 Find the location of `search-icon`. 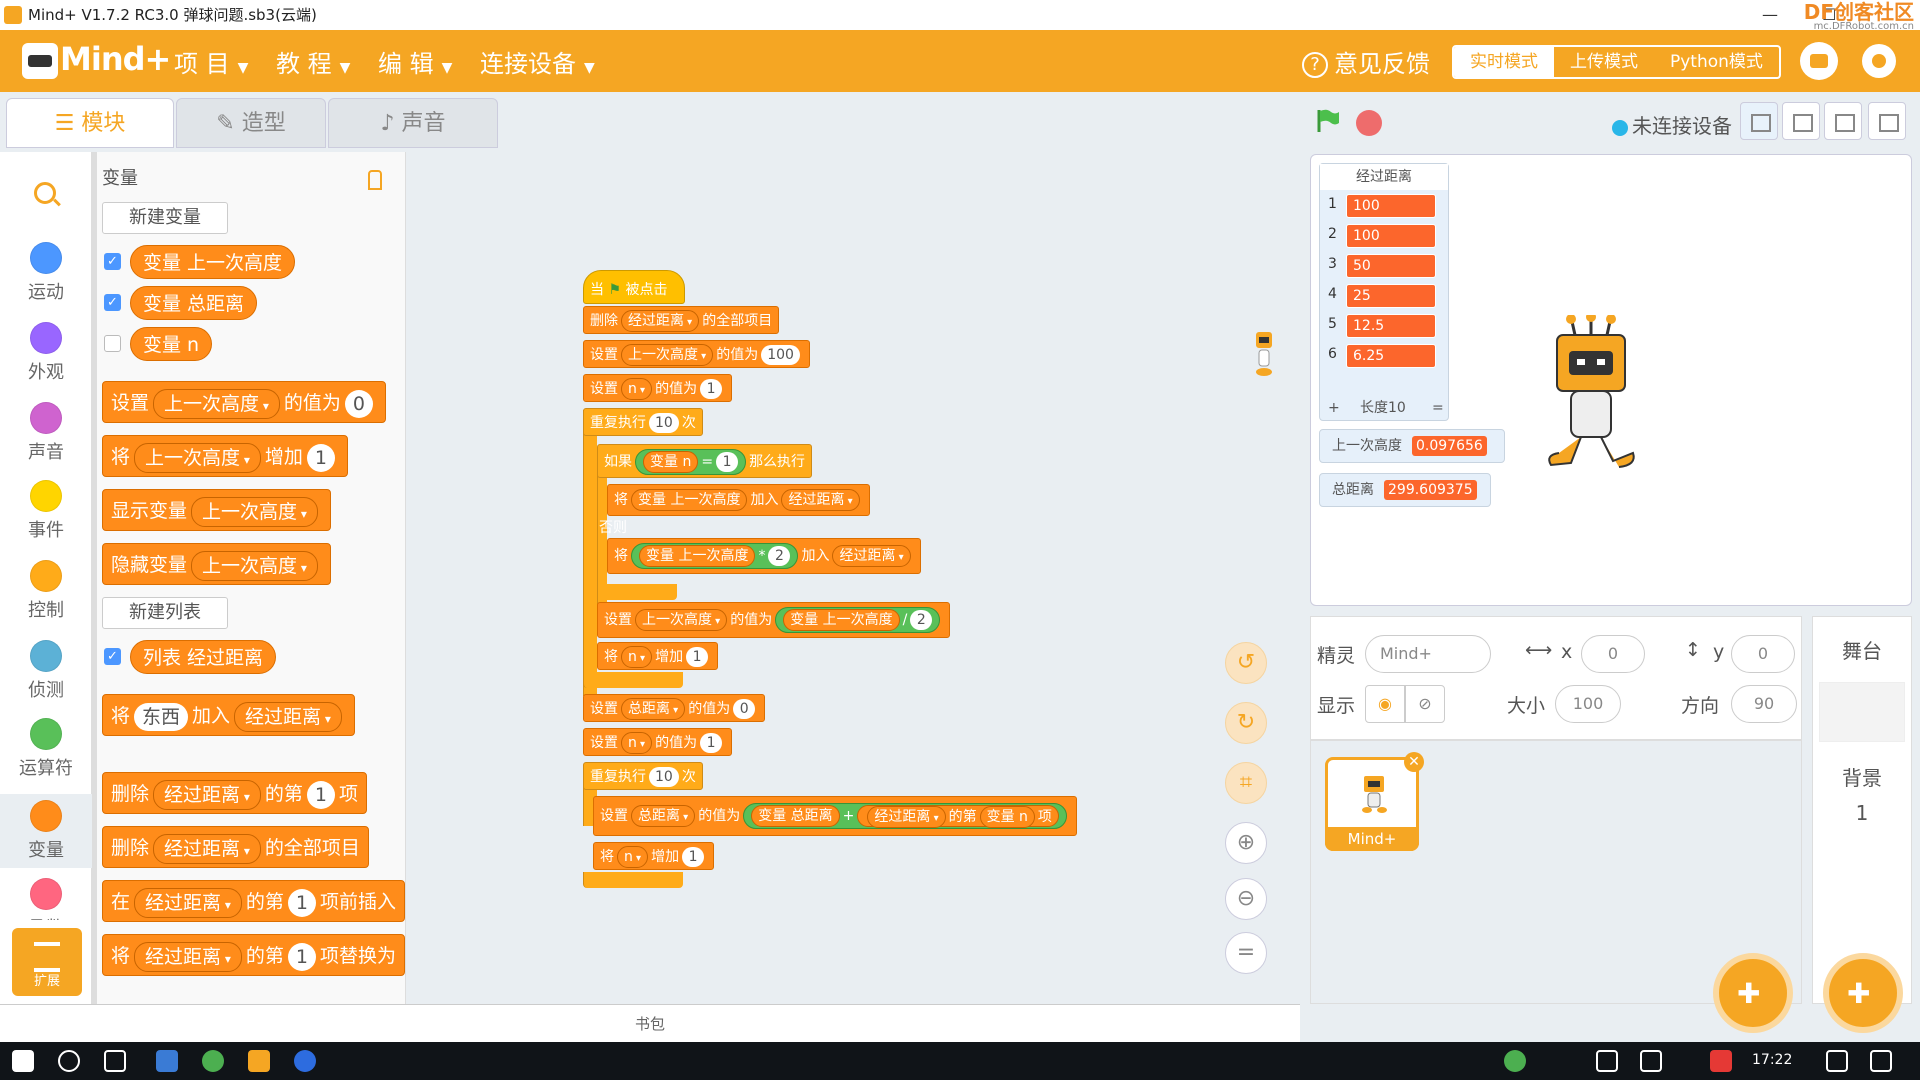

search-icon is located at coordinates (45, 193).